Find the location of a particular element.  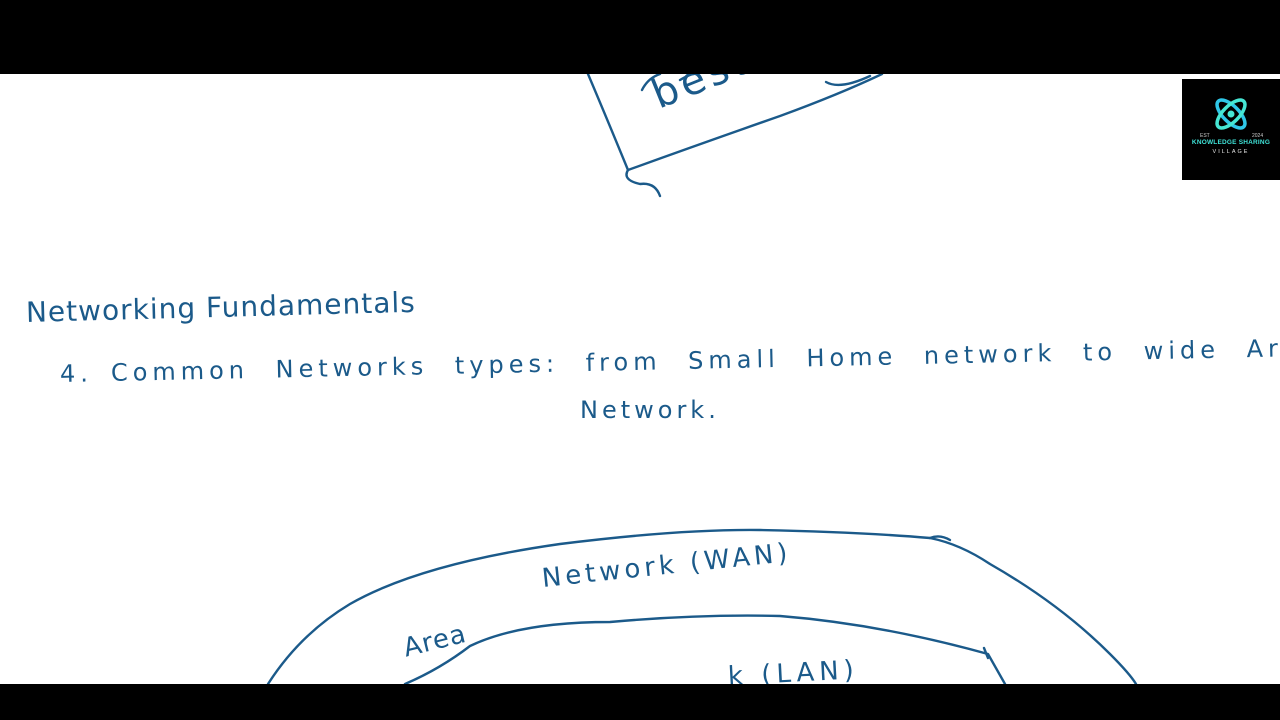

logo-name: KNOWLEDGE SHARING is located at coordinates (1231, 142).